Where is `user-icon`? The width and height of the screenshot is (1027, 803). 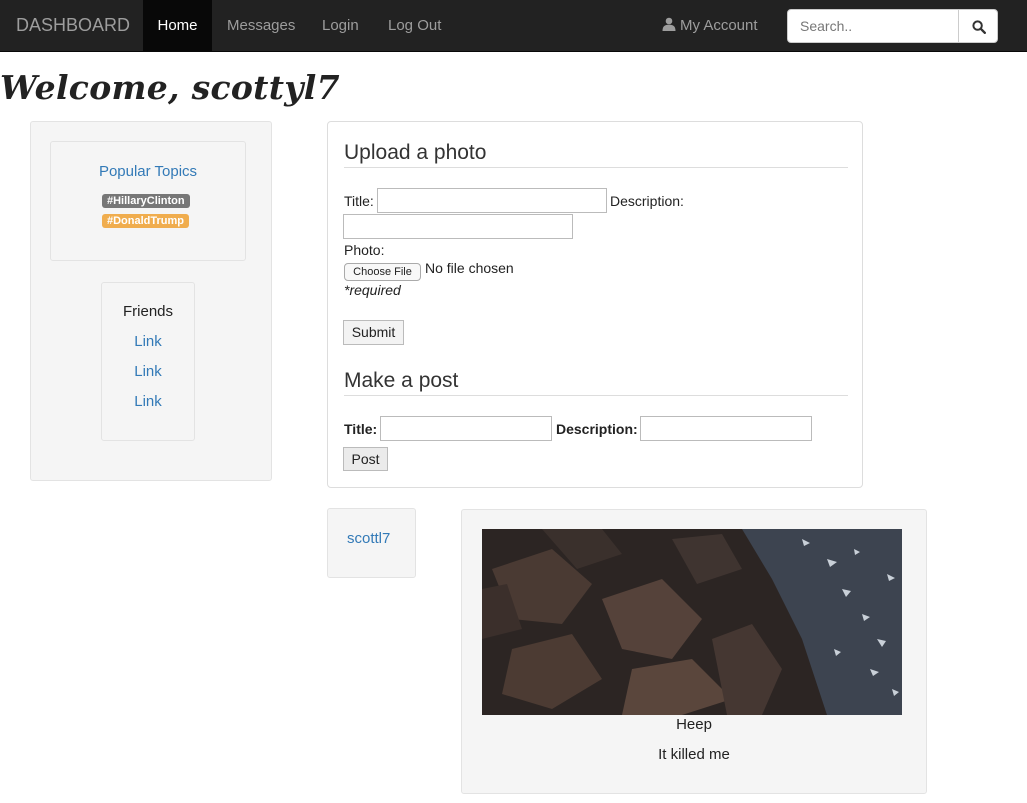
user-icon is located at coordinates (669, 24).